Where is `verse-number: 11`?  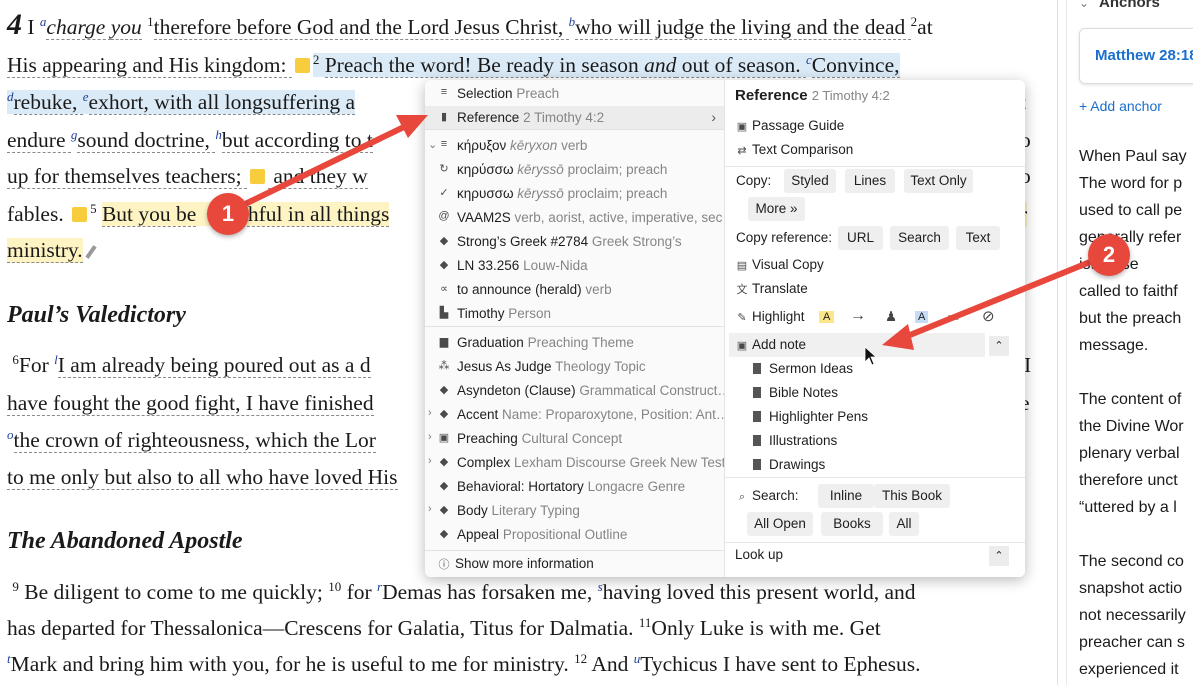 verse-number: 11 is located at coordinates (645, 622).